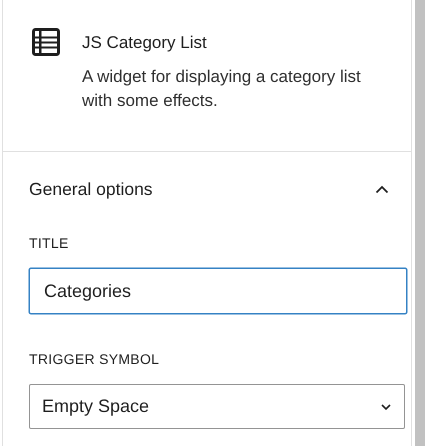 Image resolution: width=425 pixels, height=446 pixels. What do you see at coordinates (420, 223) in the screenshot?
I see `scrollbar` at bounding box center [420, 223].